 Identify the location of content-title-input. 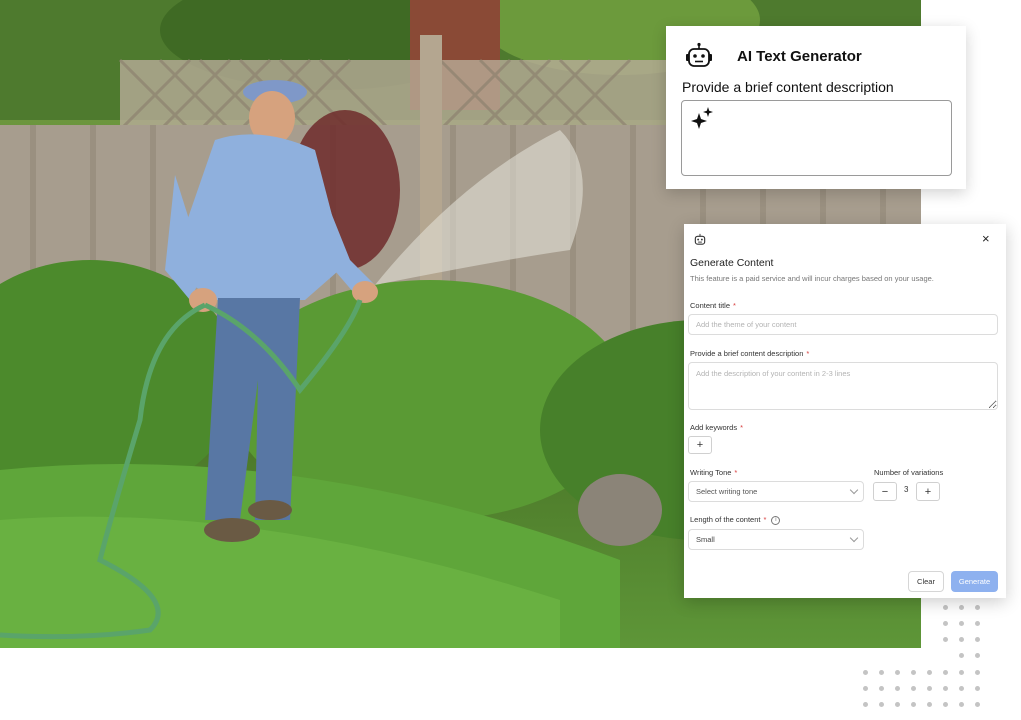
(843, 324).